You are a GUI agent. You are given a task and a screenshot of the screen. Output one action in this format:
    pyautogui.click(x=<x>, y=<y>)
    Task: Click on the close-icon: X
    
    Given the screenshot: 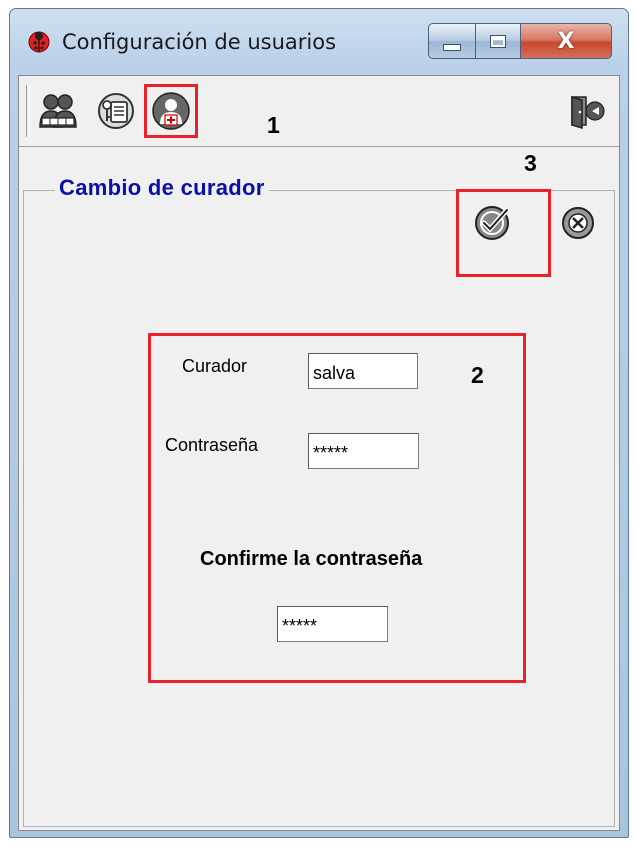 What is the action you would take?
    pyautogui.click(x=566, y=41)
    